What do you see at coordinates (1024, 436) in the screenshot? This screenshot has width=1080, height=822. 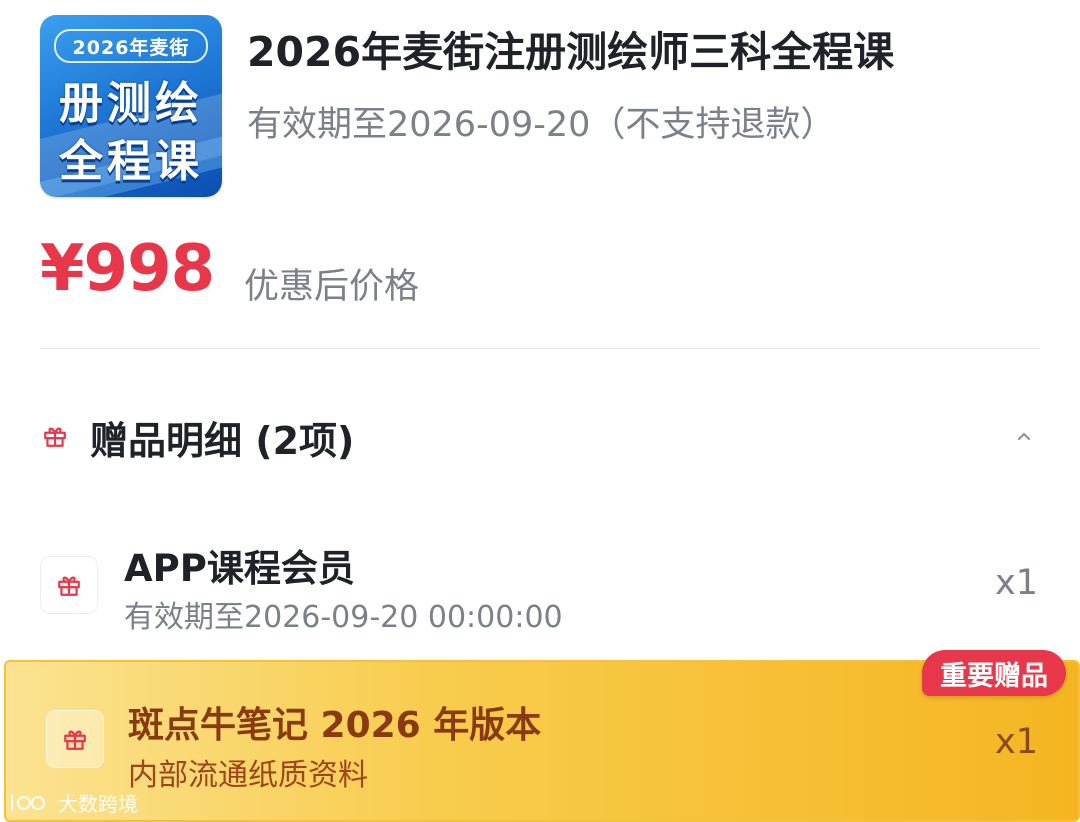 I see `chevron-up-icon` at bounding box center [1024, 436].